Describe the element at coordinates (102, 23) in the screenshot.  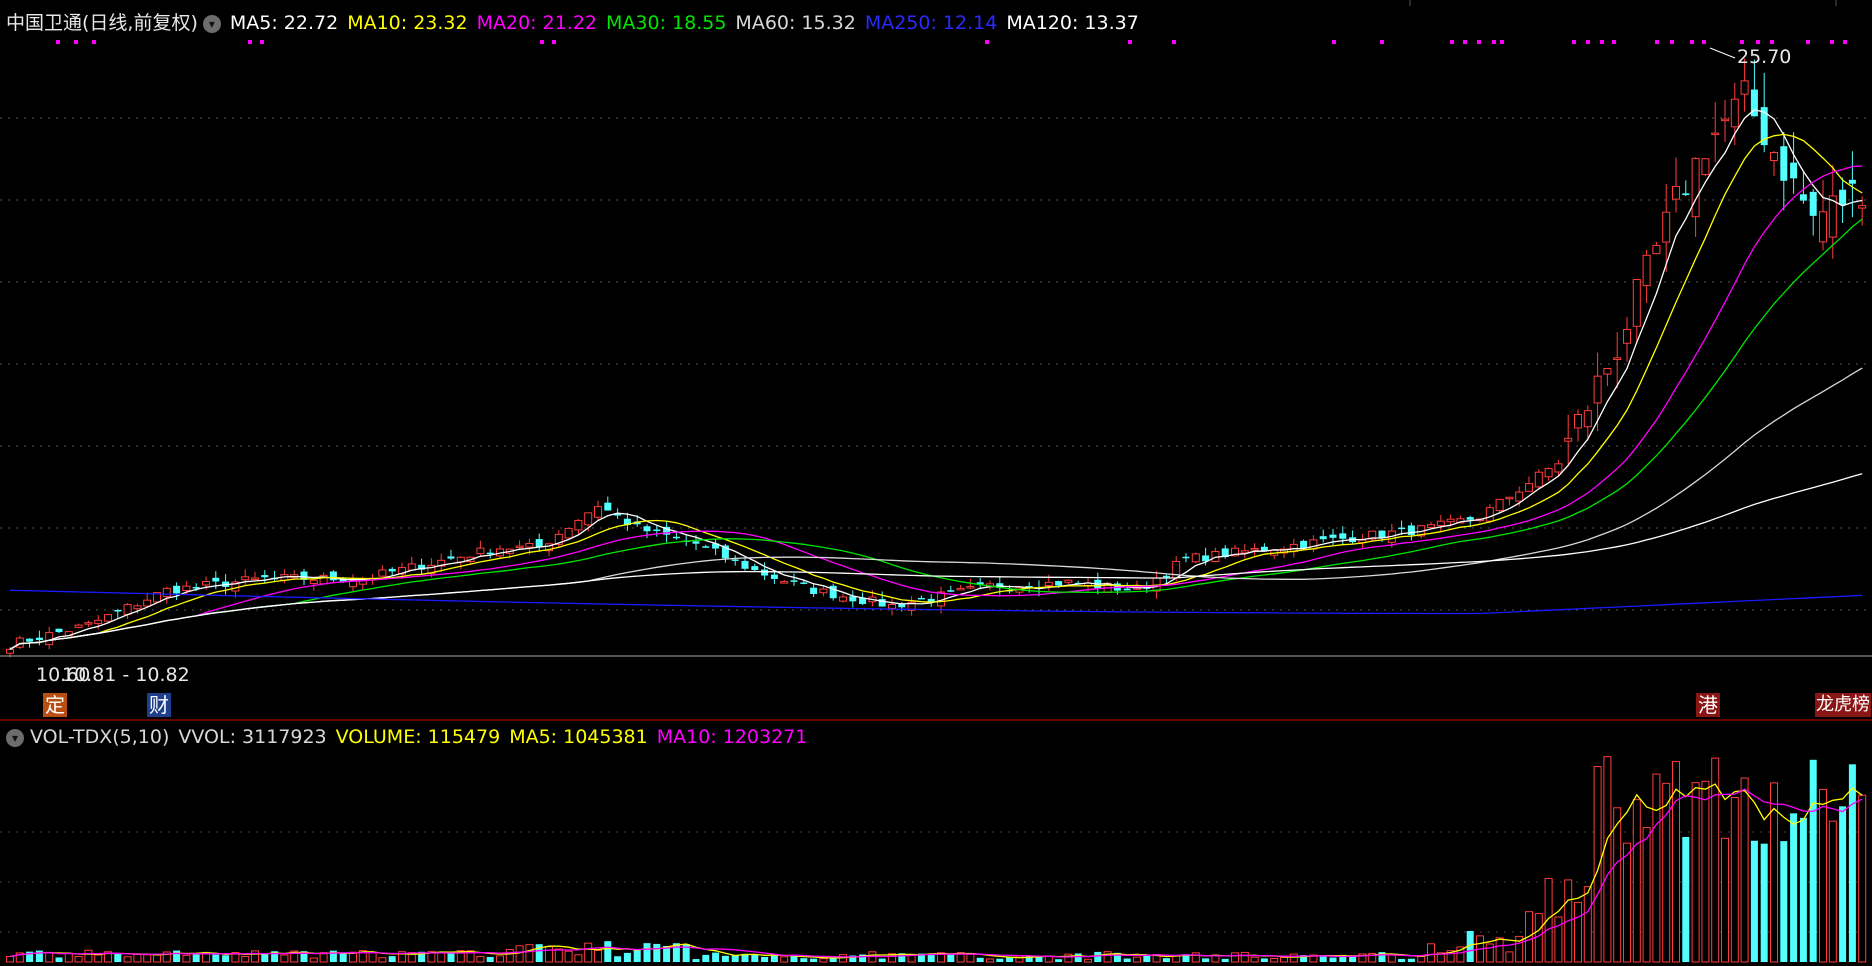
I see `stock-title: 中国卫通(日线,前复权)` at that location.